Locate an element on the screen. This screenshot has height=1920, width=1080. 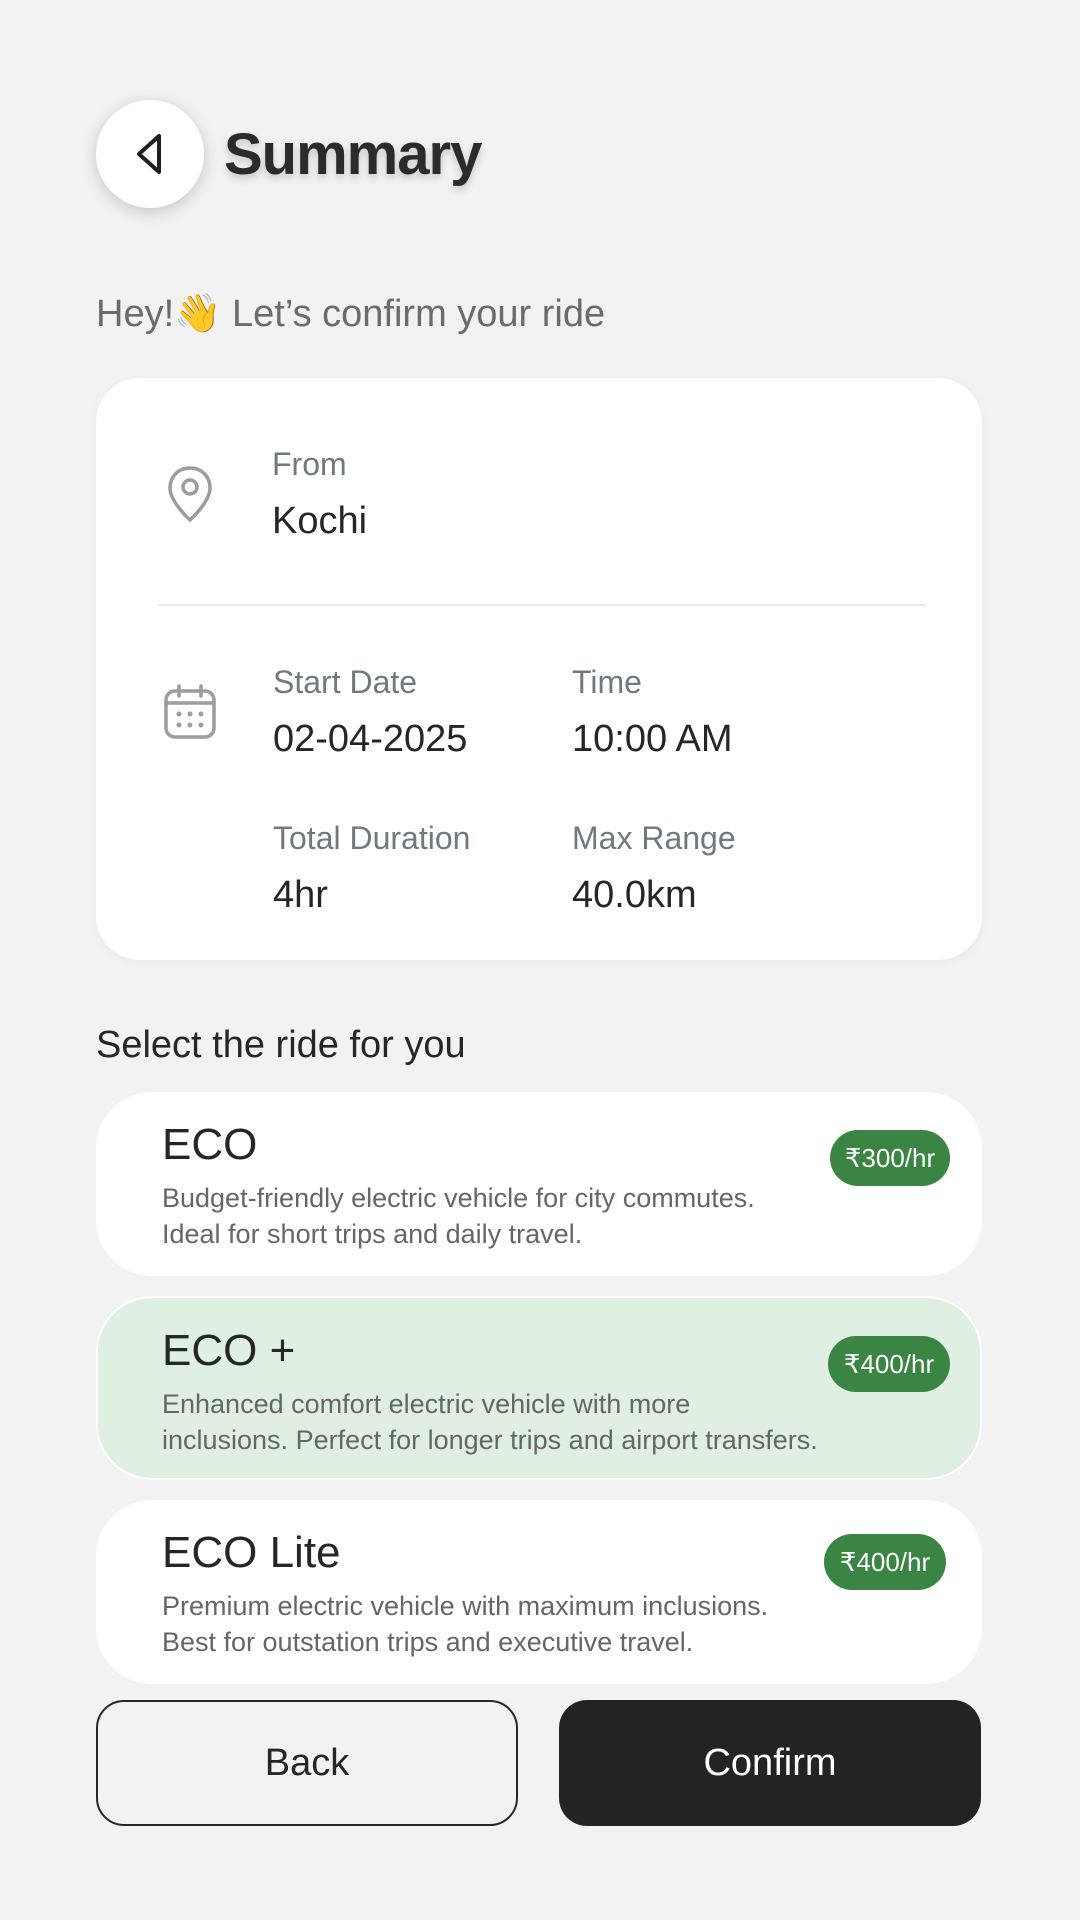
greeting-text: Hey!👋 Let’s confirm your ride is located at coordinates (351, 314).